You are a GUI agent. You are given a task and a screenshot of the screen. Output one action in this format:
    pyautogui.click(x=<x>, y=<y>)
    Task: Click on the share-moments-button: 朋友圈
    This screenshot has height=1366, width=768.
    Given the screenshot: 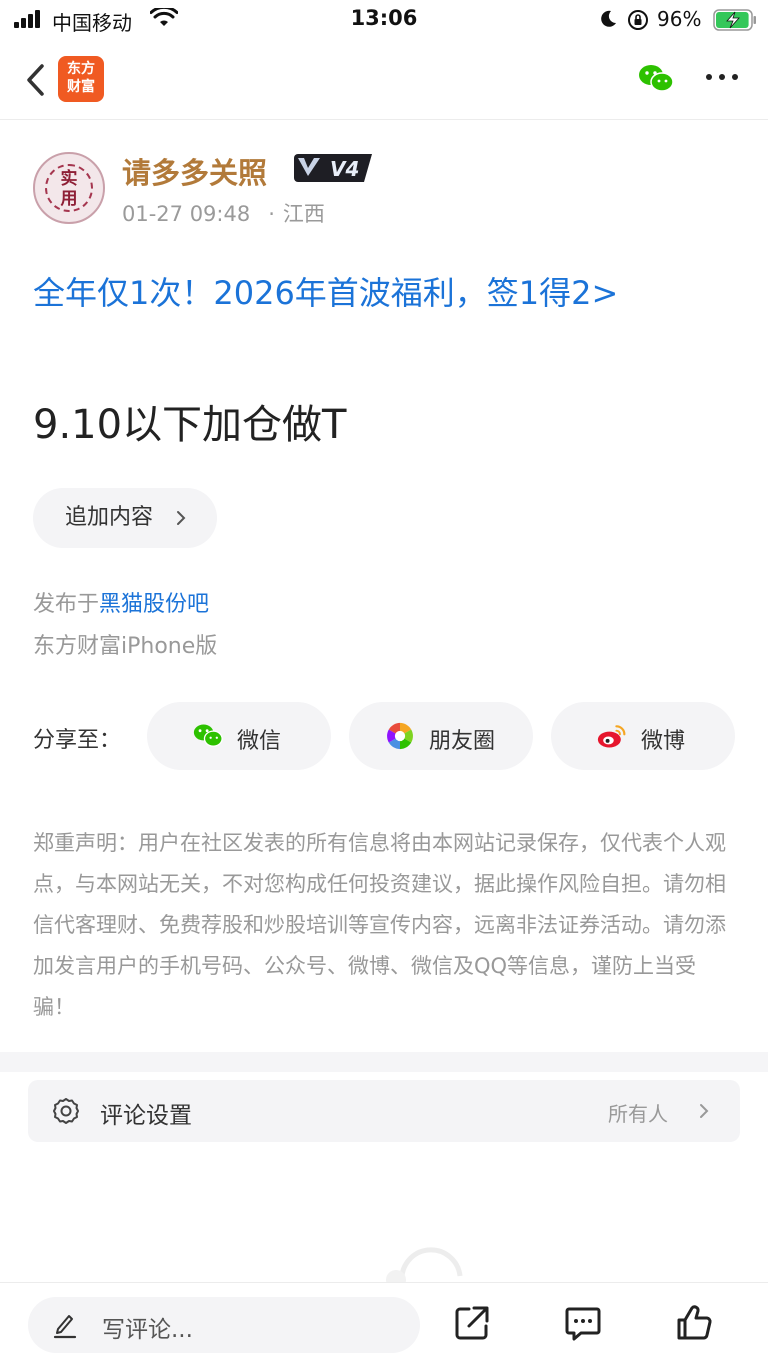 What is the action you would take?
    pyautogui.click(x=441, y=736)
    